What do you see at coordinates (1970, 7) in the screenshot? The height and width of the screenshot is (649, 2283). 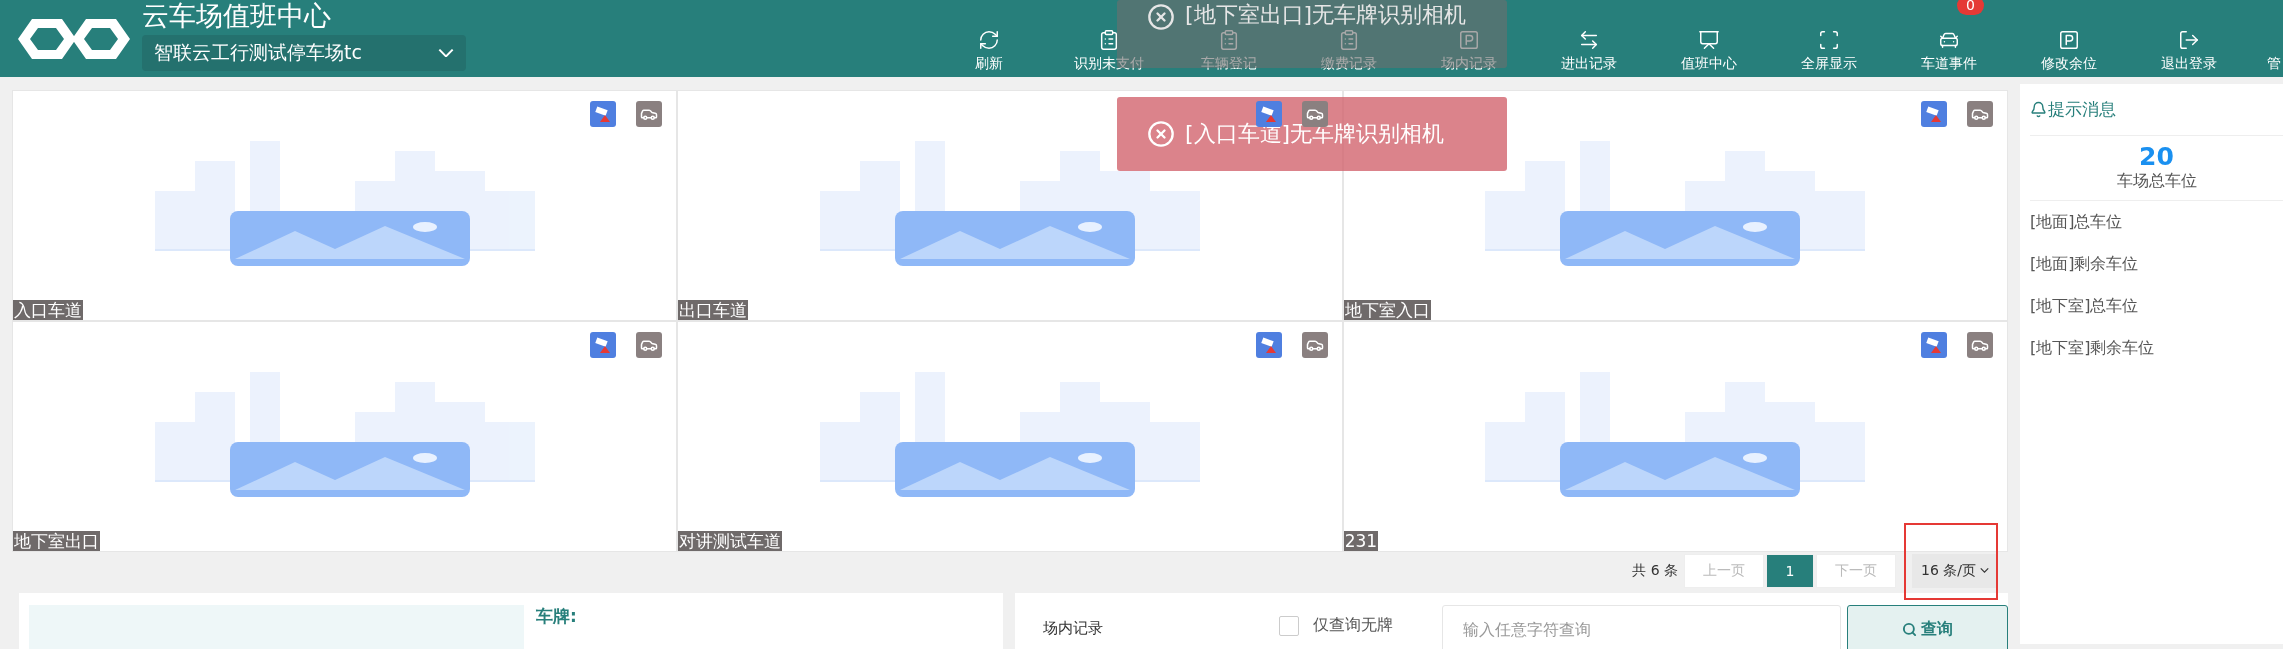 I see `count-badge: 0` at bounding box center [1970, 7].